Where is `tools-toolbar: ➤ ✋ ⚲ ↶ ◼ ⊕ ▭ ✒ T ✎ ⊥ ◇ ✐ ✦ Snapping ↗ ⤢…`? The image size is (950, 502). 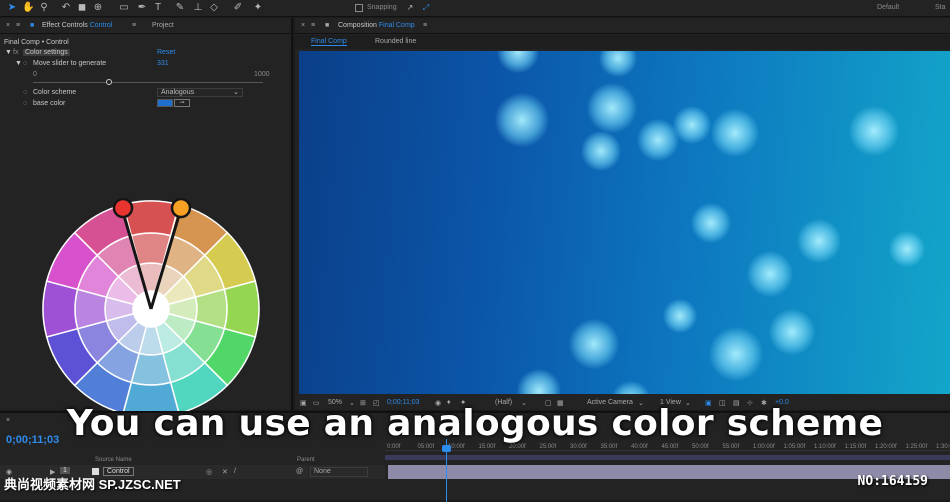 tools-toolbar: ➤ ✋ ⚲ ↶ ◼ ⊕ ▭ ✒ T ✎ ⊥ ◇ ✐ ✦ Snapping ↗ ⤢… is located at coordinates (475, 8).